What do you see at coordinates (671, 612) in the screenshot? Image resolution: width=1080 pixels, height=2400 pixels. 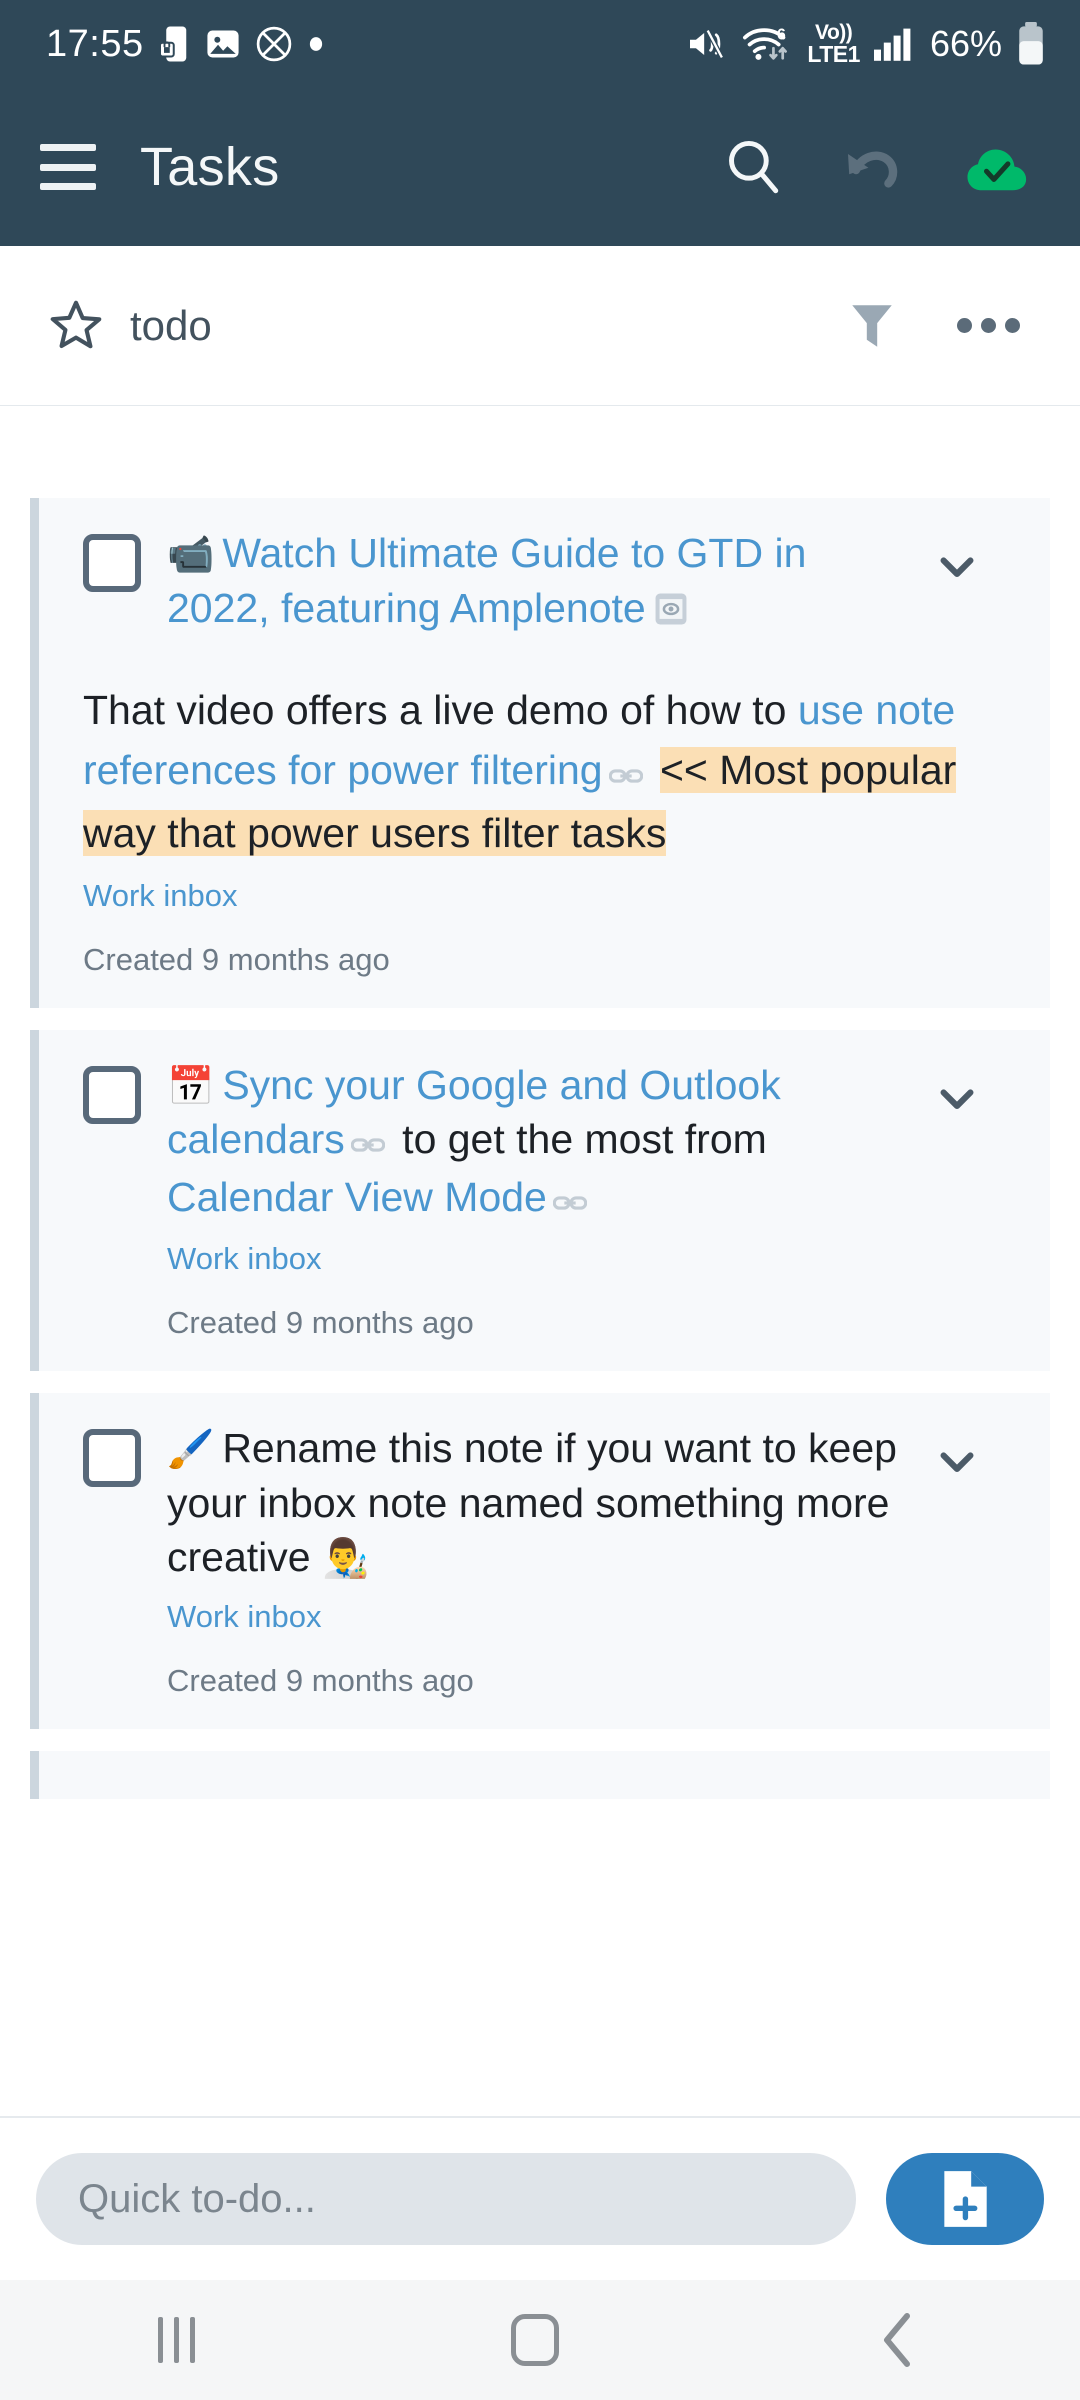 I see `media-preview-icon` at bounding box center [671, 612].